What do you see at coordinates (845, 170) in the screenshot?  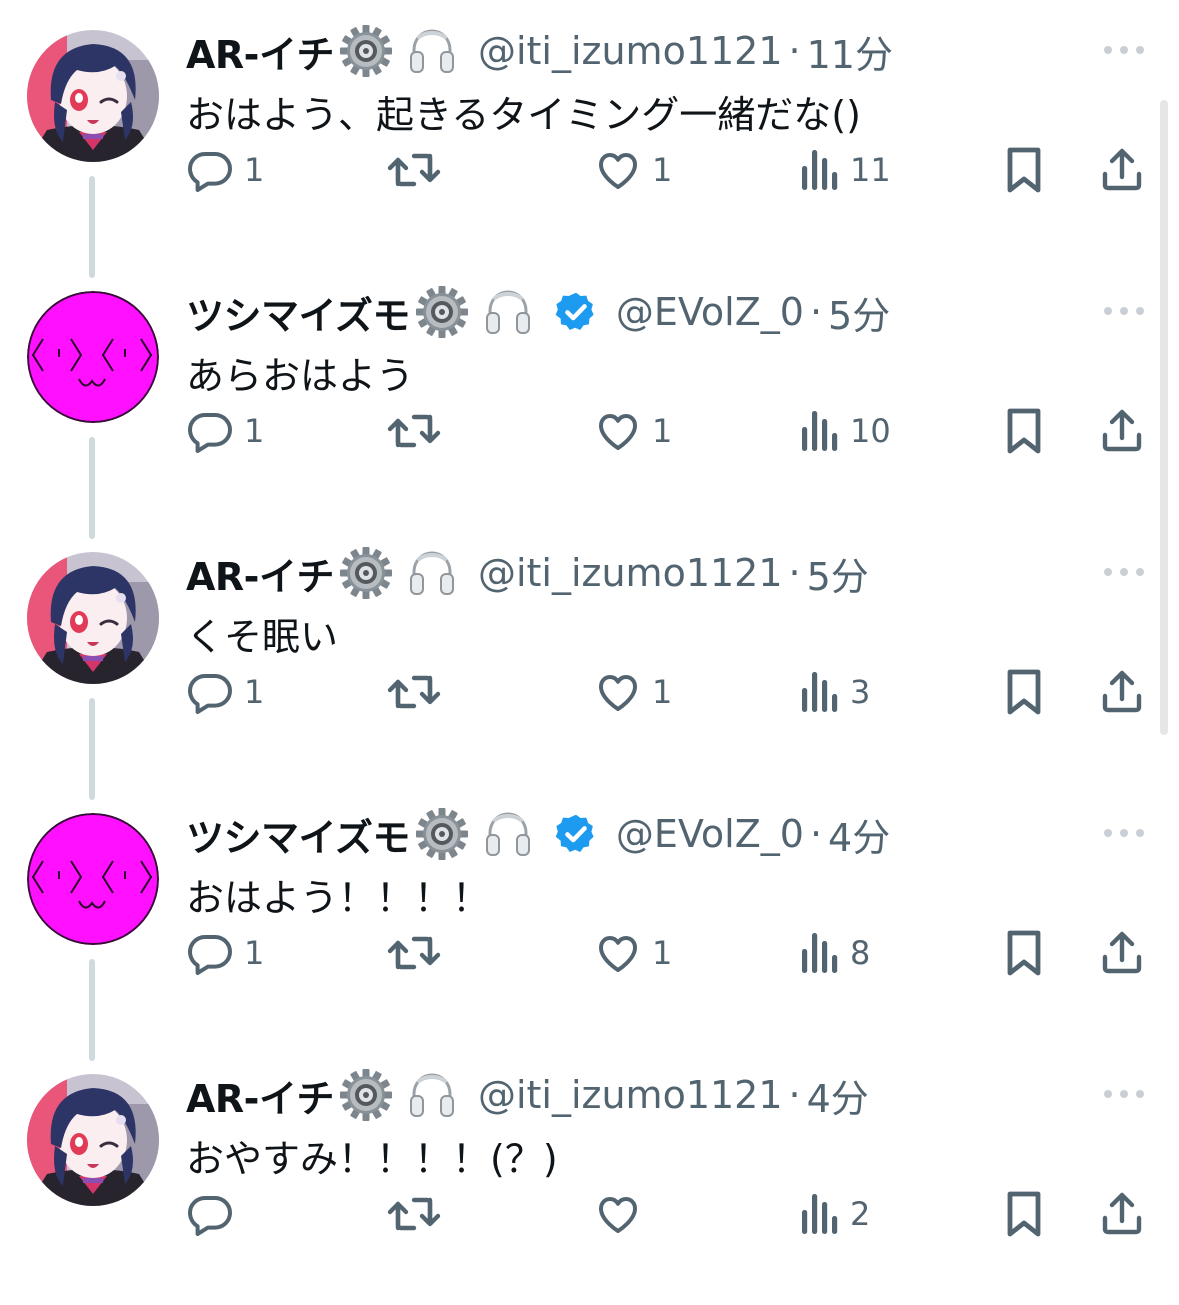 I see `views-button: 11` at bounding box center [845, 170].